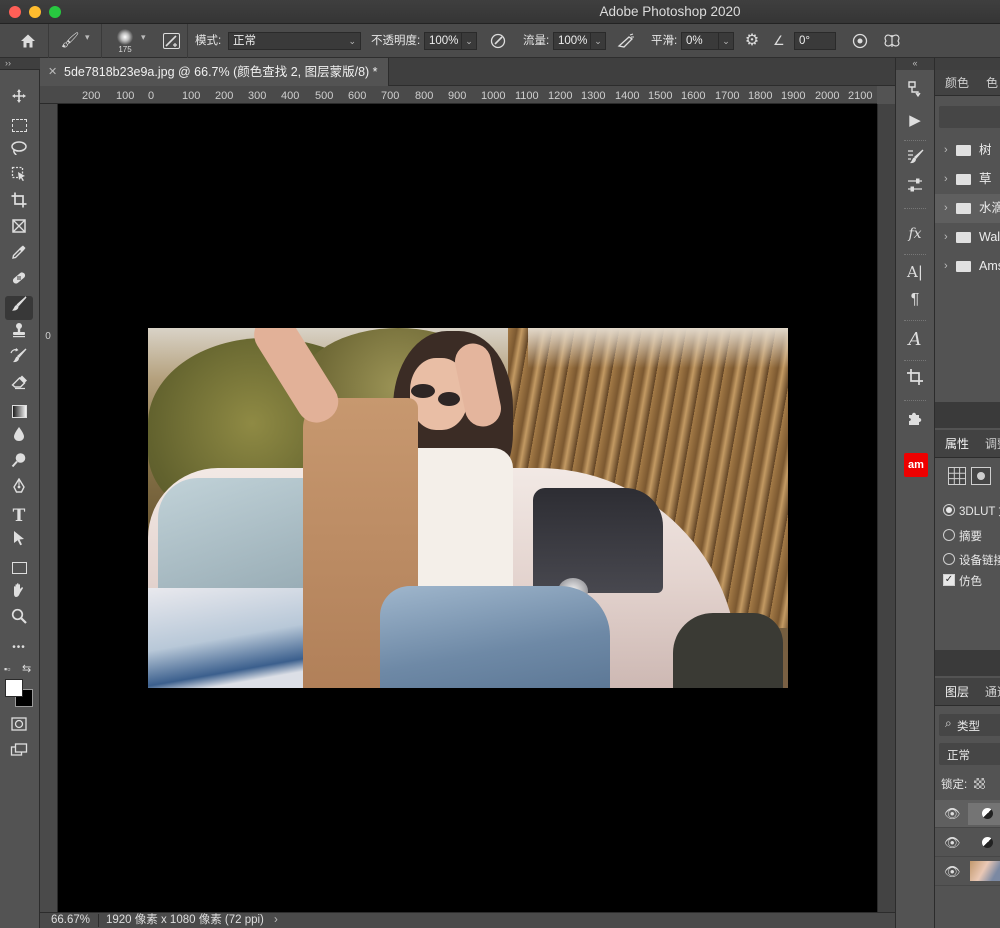 The image size is (1000, 928). Describe the element at coordinates (19, 728) in the screenshot. I see `quick-mask-icon` at that location.